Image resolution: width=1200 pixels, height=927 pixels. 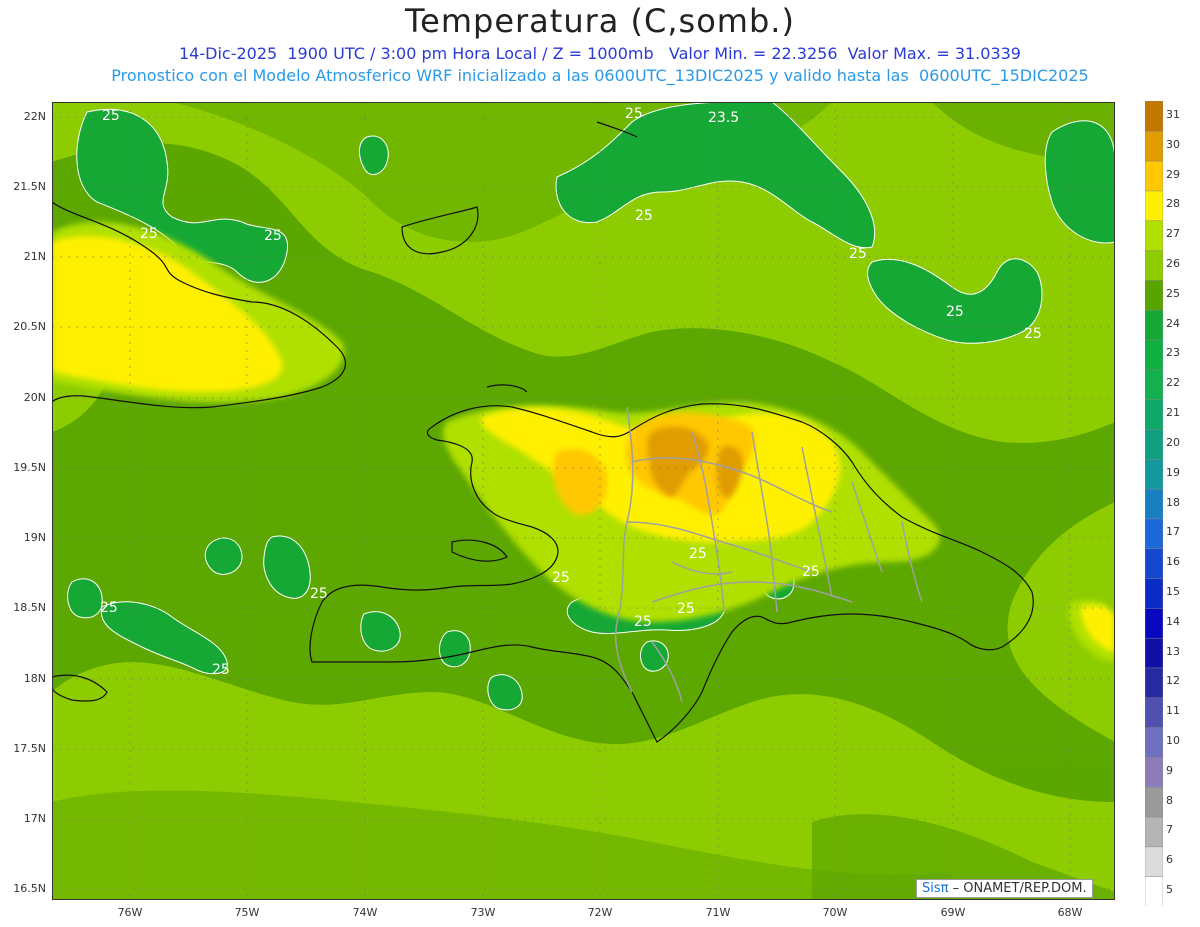 I want to click on colorbar-label: 31, so click(x=1173, y=114).